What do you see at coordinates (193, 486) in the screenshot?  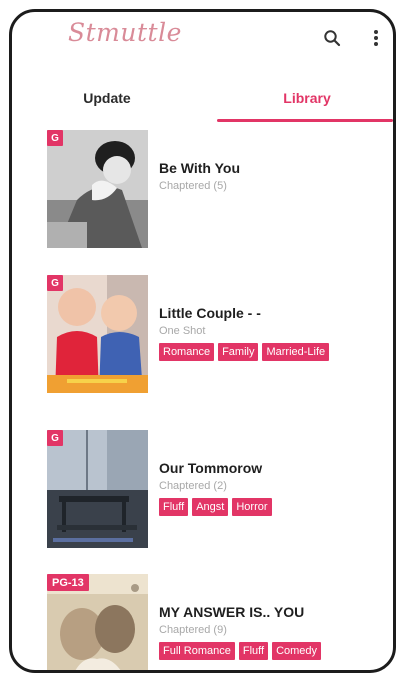 I see `story-subtitle: Chaptered (2)` at bounding box center [193, 486].